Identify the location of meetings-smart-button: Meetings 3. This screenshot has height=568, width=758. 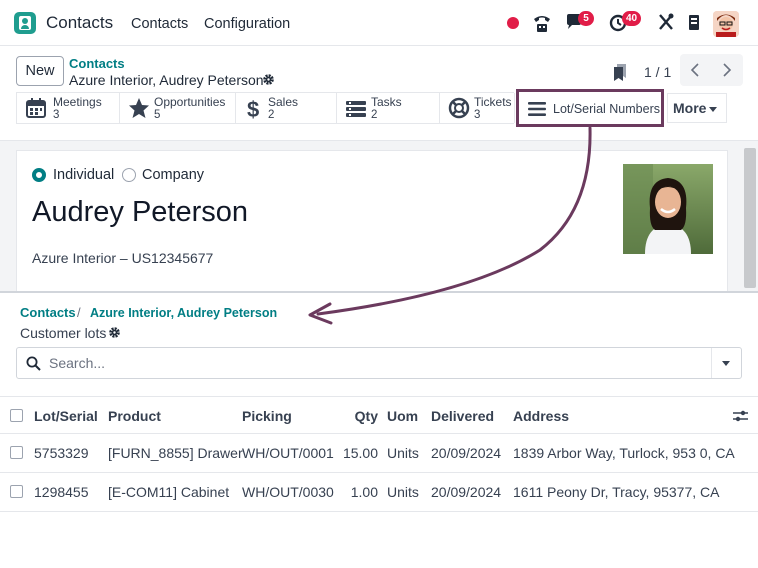
(68, 108).